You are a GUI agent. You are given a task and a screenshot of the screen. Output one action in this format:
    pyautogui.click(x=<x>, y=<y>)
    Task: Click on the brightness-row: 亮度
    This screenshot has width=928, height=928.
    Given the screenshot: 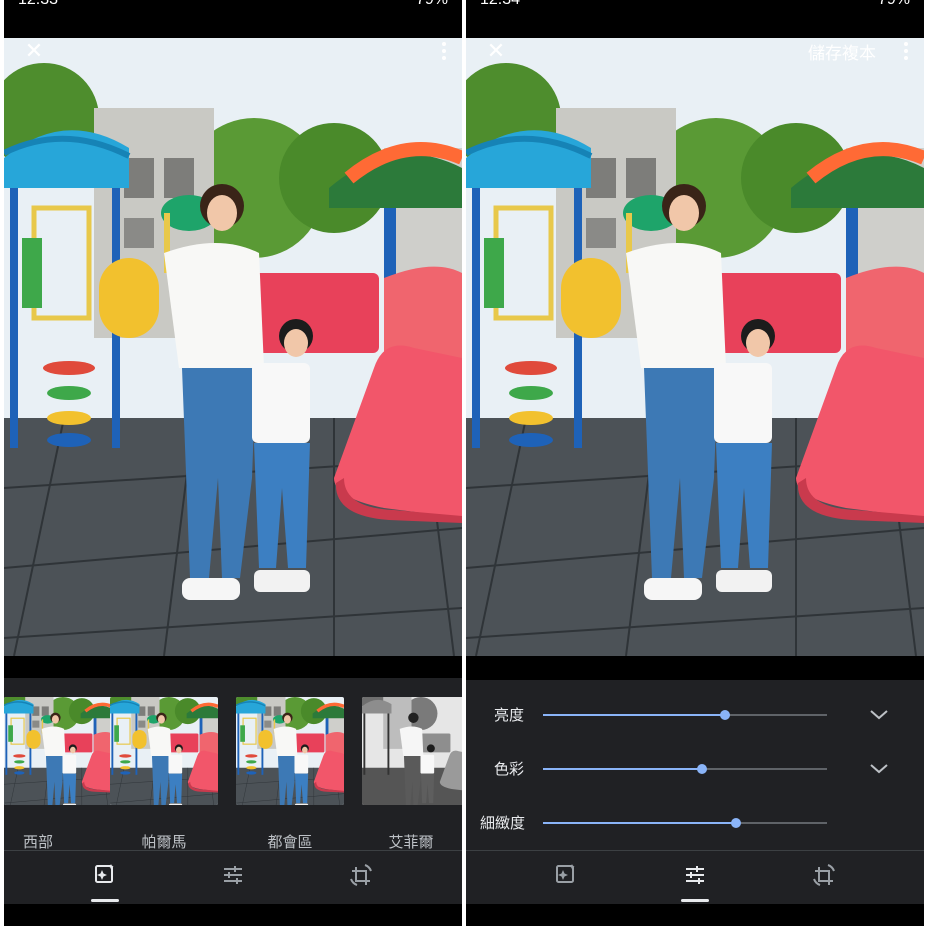 What is the action you would take?
    pyautogui.click(x=695, y=715)
    